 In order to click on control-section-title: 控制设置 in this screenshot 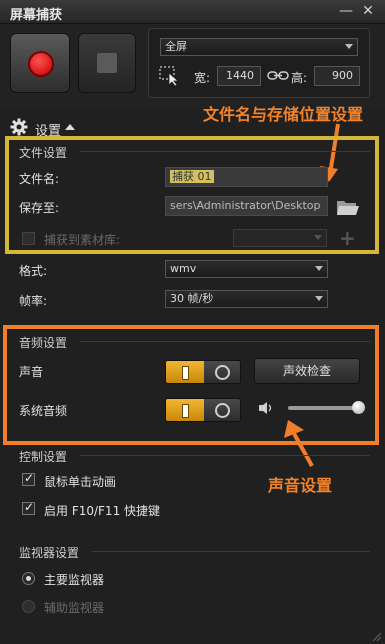, I will do `click(43, 457)`.